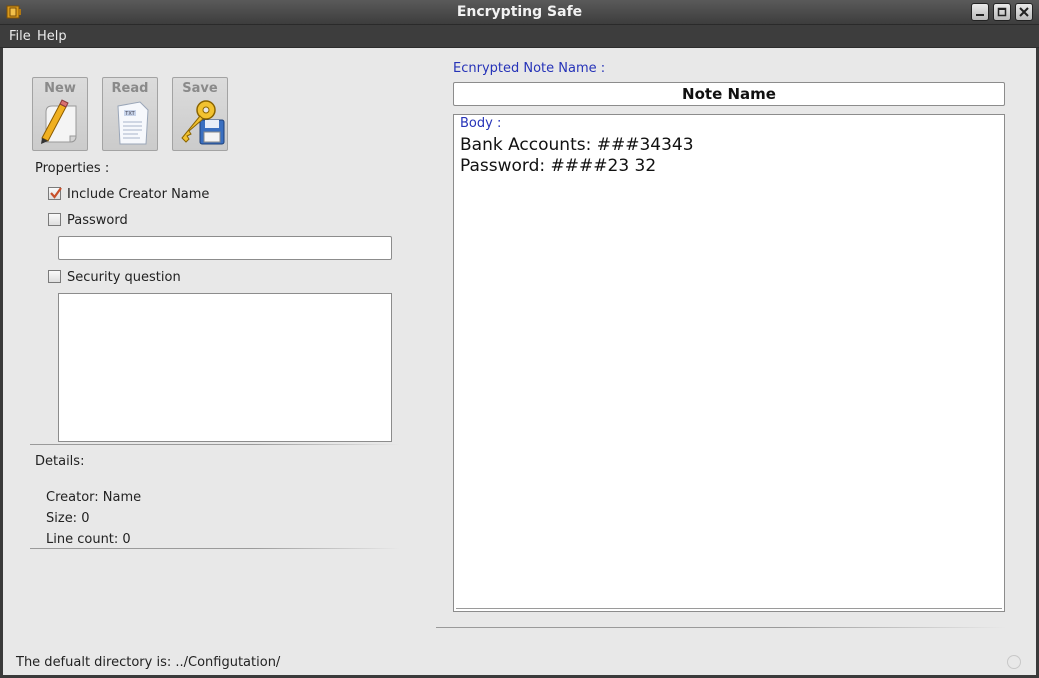  I want to click on maximize-icon, so click(1002, 12).